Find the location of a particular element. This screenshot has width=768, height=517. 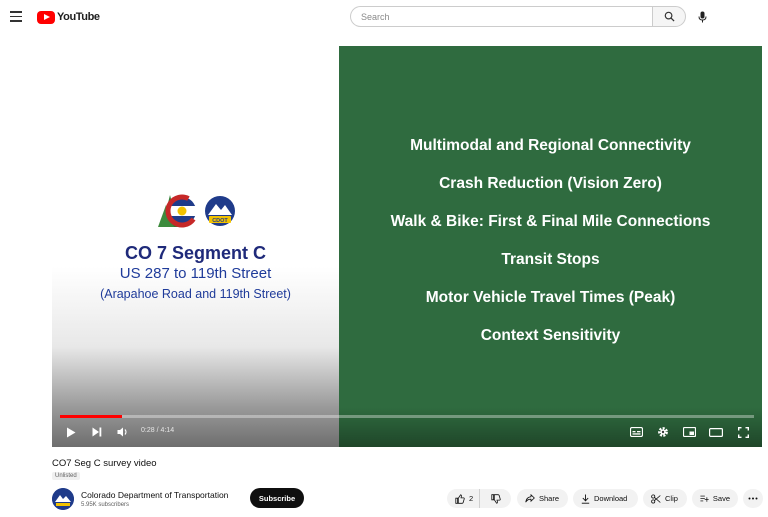

settings-icon is located at coordinates (663, 432).